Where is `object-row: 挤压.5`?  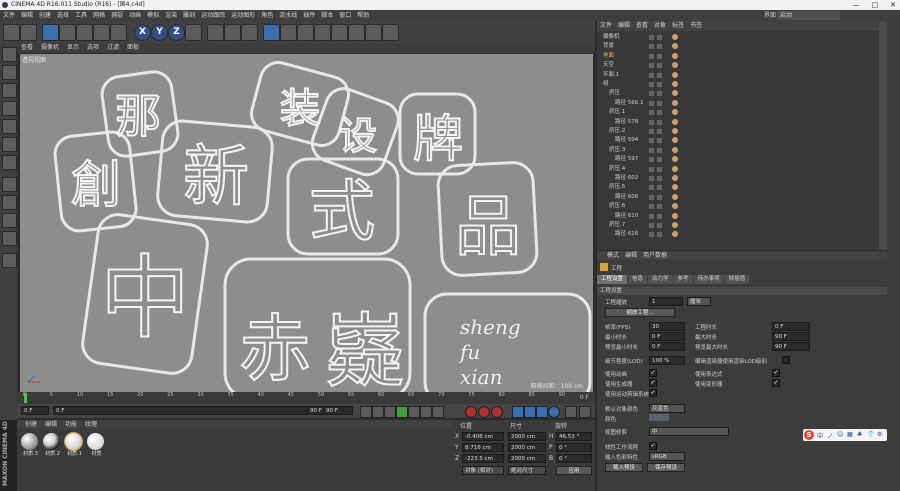
object-row: 挤压.5 is located at coordinates (742, 187).